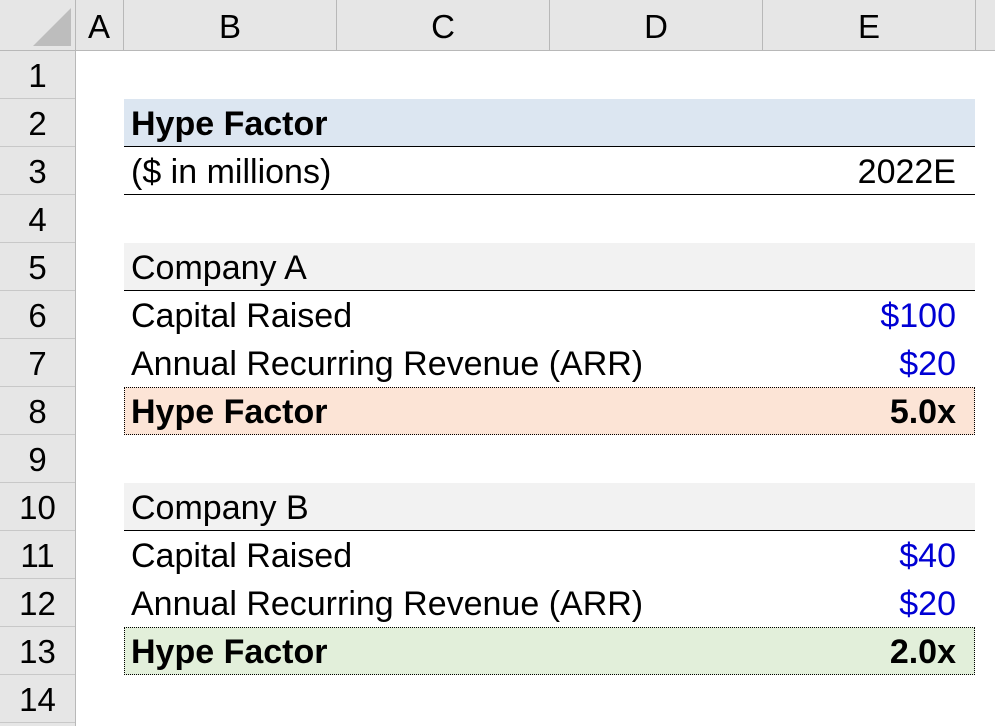 This screenshot has height=726, width=995. I want to click on company-a-hype-label: Hype Factor, so click(229, 411).